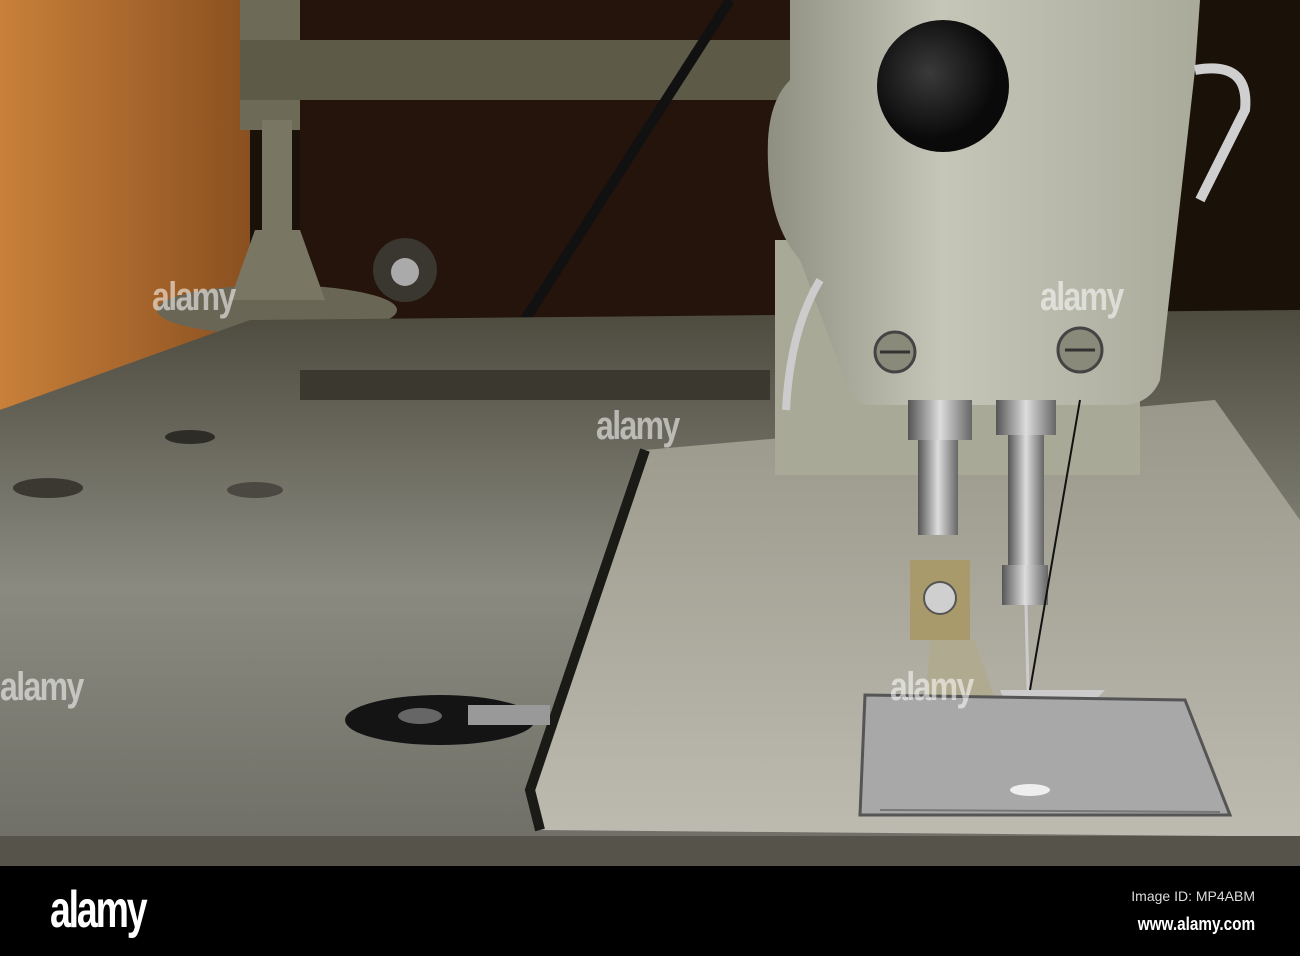 The image size is (1300, 956). Describe the element at coordinates (99, 910) in the screenshot. I see `alamy-logo: alamy` at that location.